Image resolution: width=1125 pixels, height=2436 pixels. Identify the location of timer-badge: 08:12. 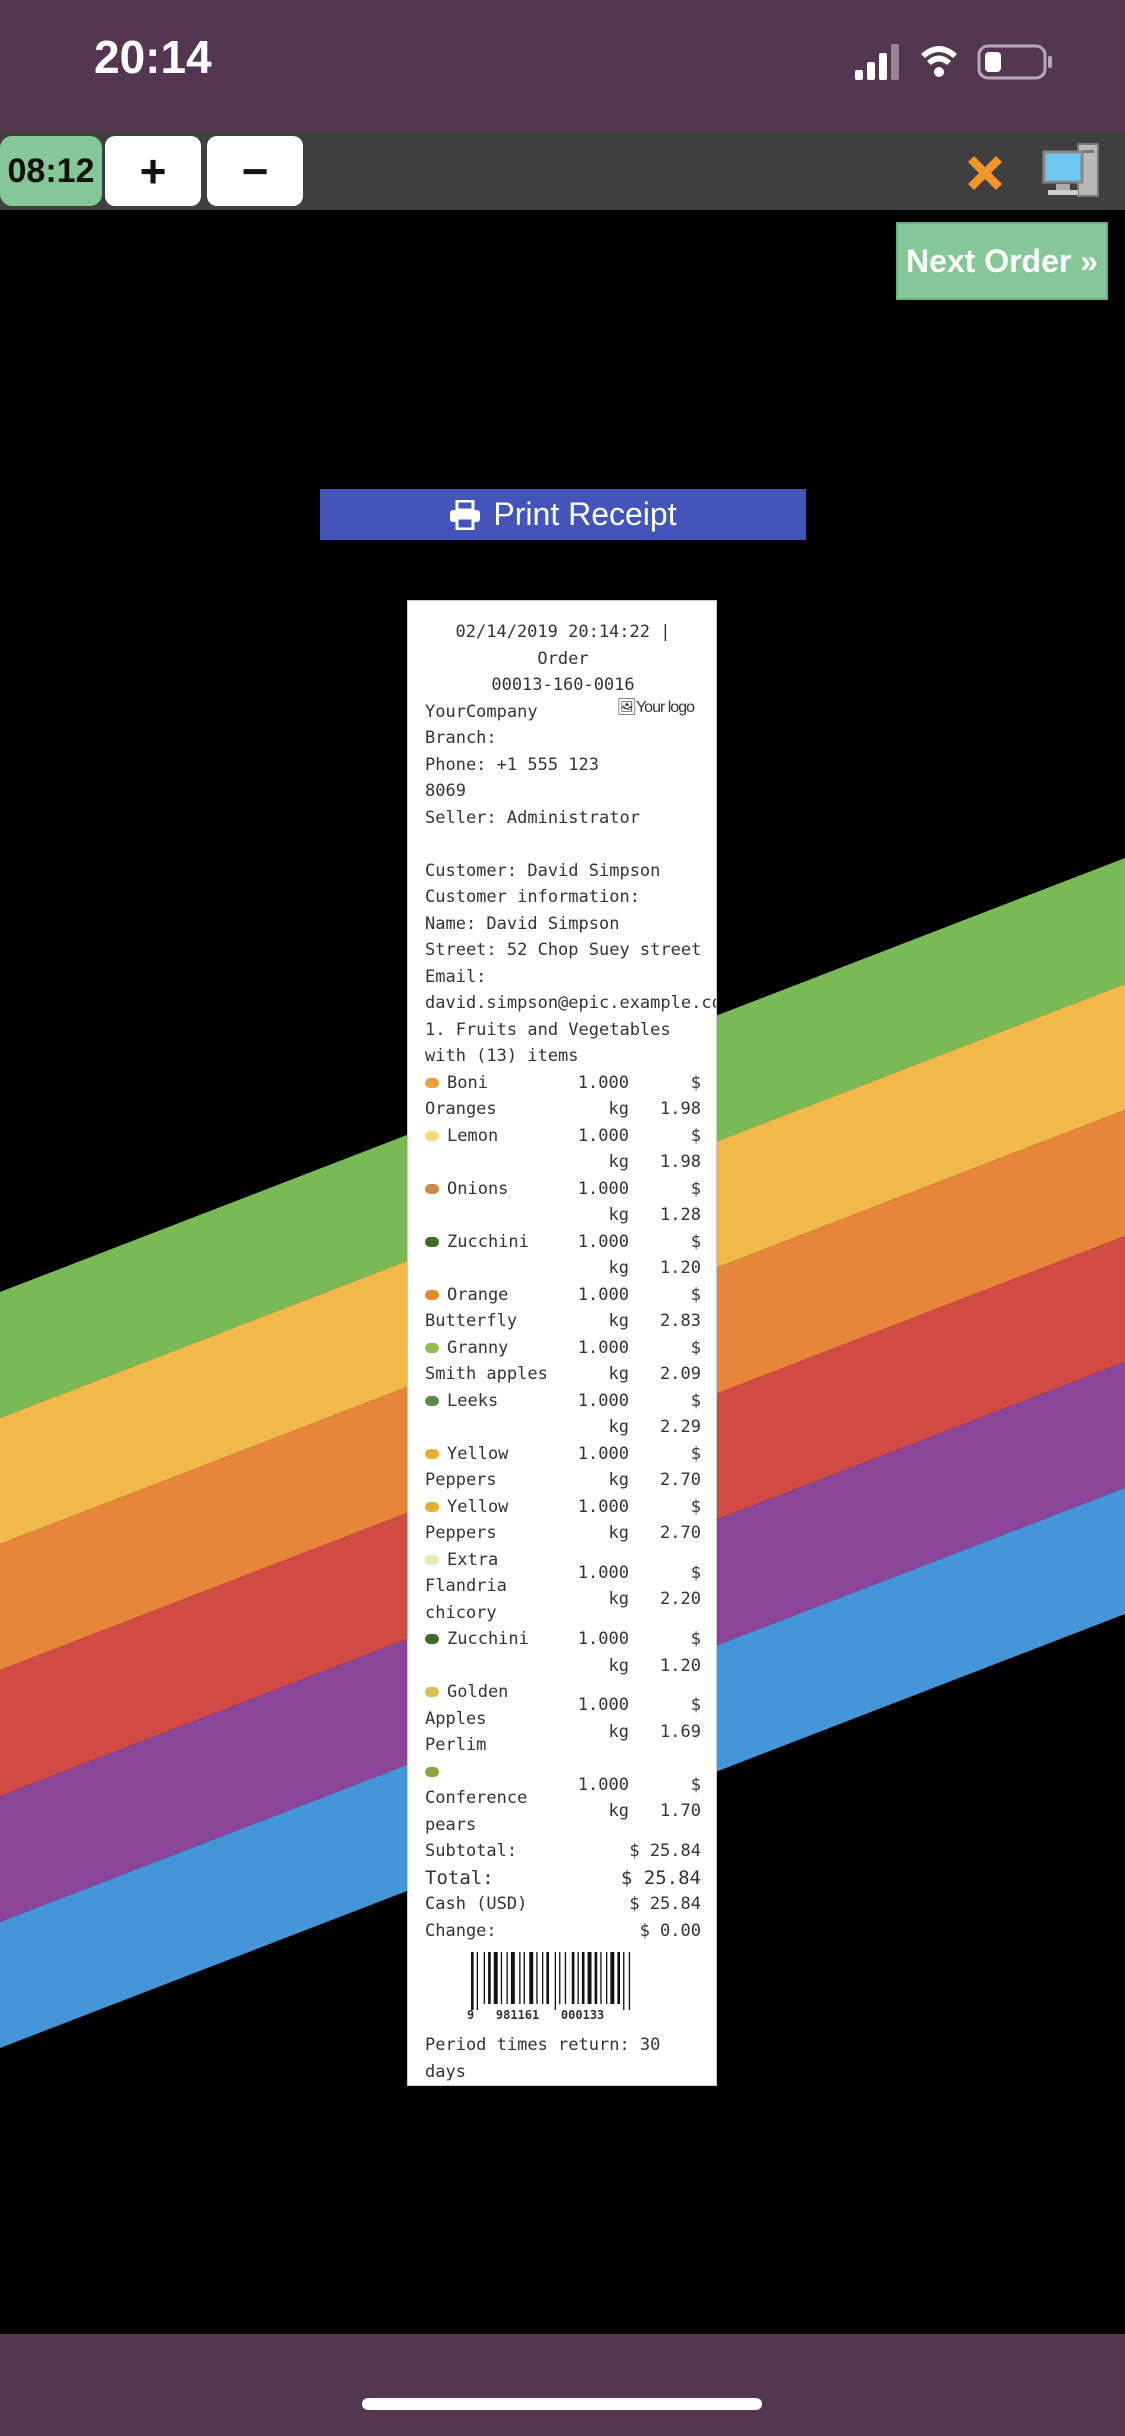
(51, 171).